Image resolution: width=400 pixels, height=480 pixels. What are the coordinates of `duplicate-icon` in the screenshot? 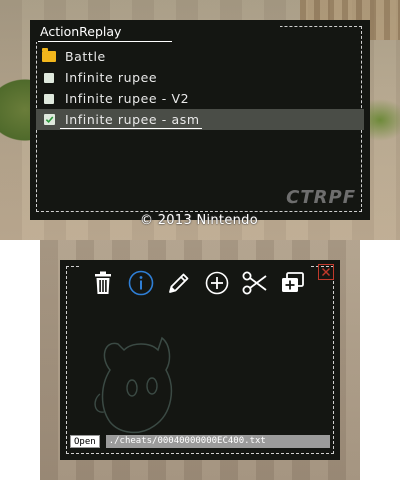 It's located at (293, 282).